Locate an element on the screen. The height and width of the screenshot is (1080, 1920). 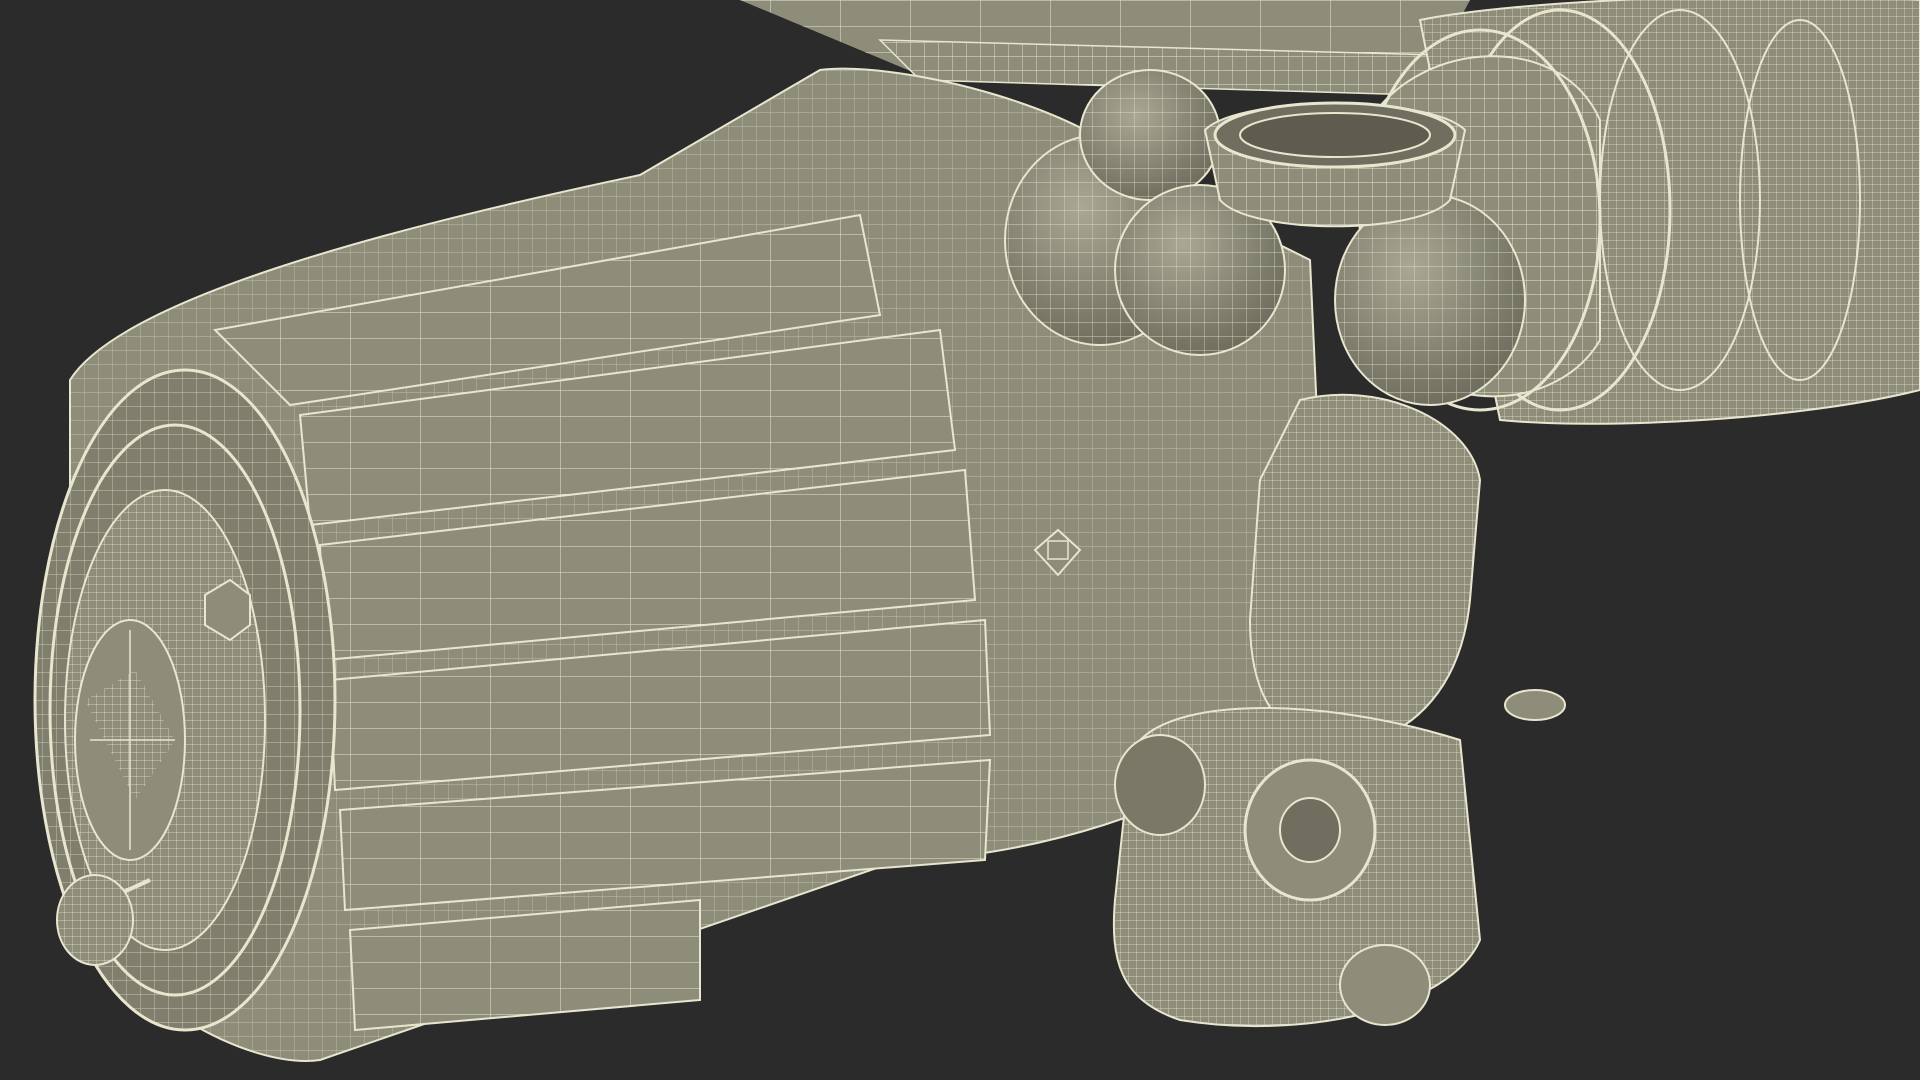
small-antenna-dish is located at coordinates (1535, 705).